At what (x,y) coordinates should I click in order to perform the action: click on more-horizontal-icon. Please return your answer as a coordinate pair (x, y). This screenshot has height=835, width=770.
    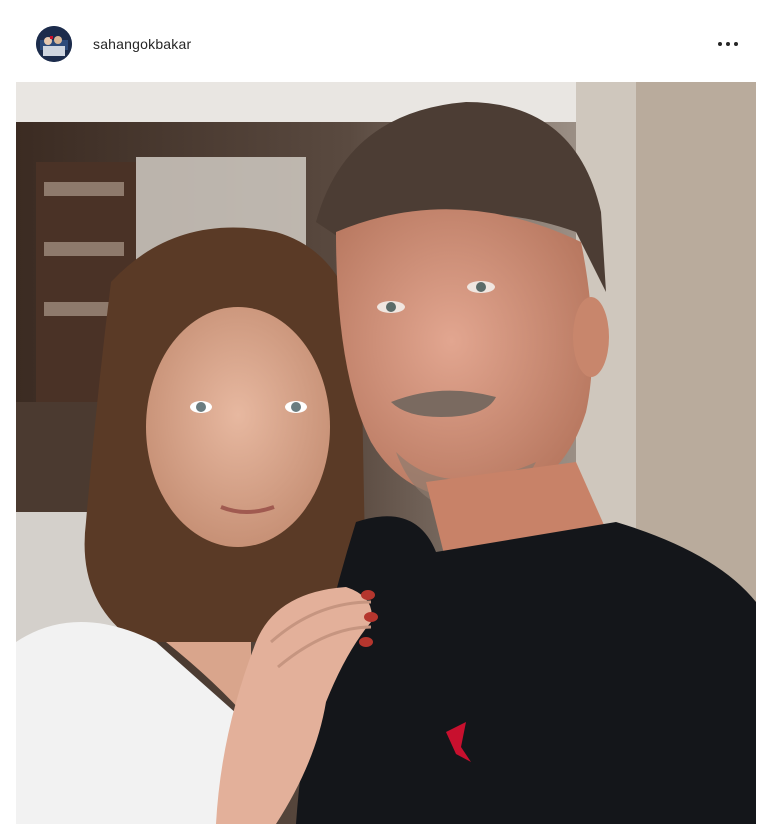
    Looking at the image, I should click on (728, 44).